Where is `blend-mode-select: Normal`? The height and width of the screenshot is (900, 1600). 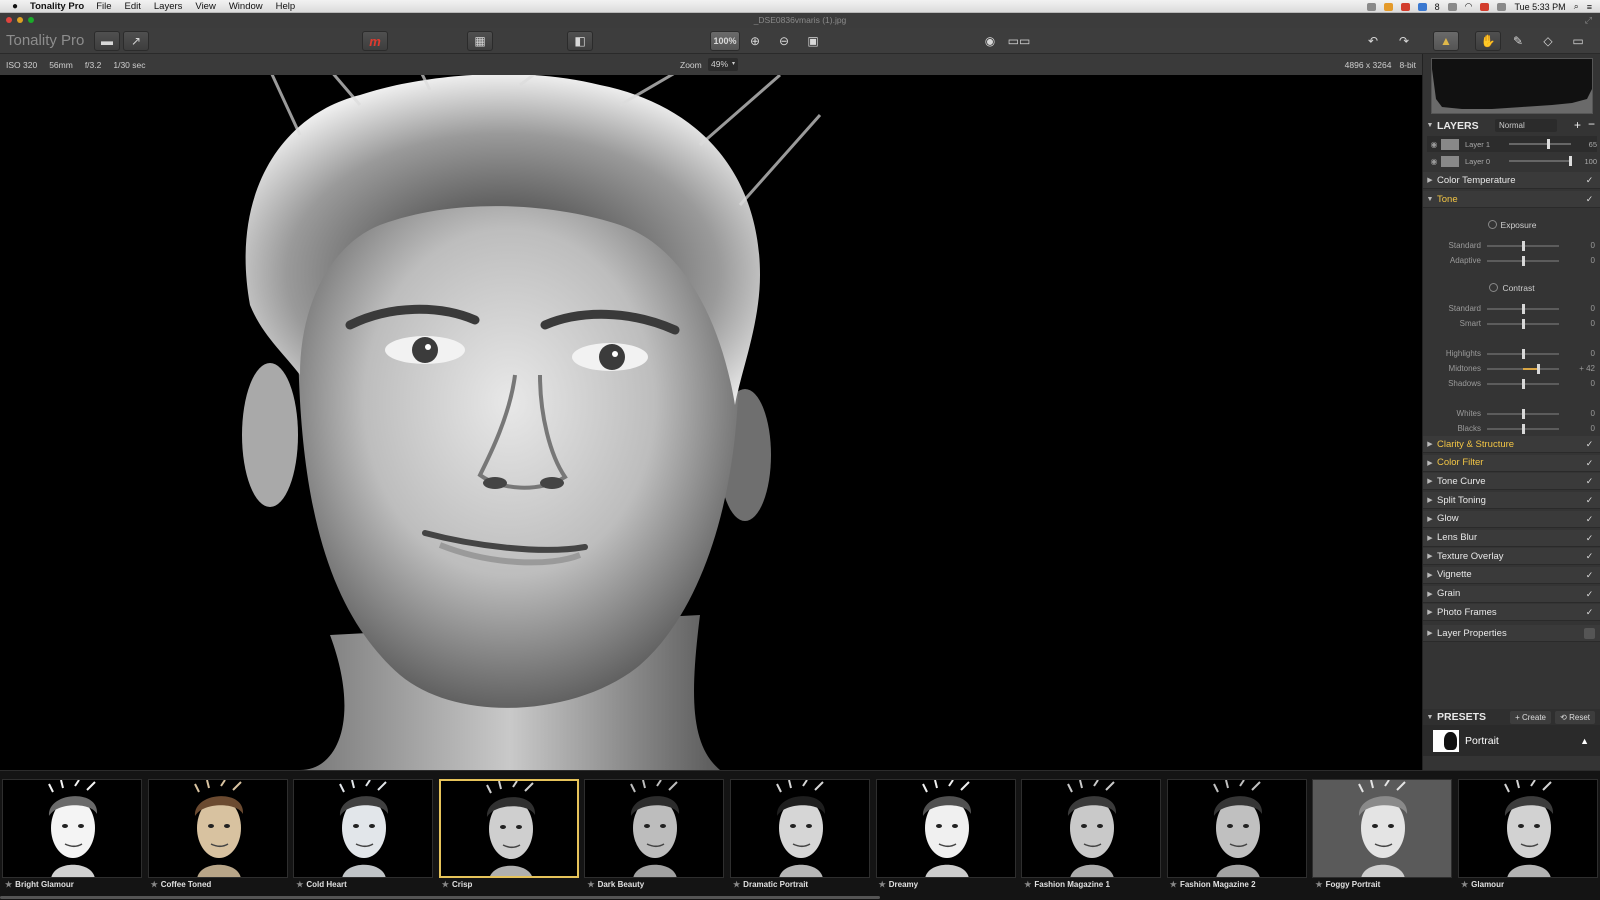
blend-mode-select: Normal is located at coordinates (1526, 125).